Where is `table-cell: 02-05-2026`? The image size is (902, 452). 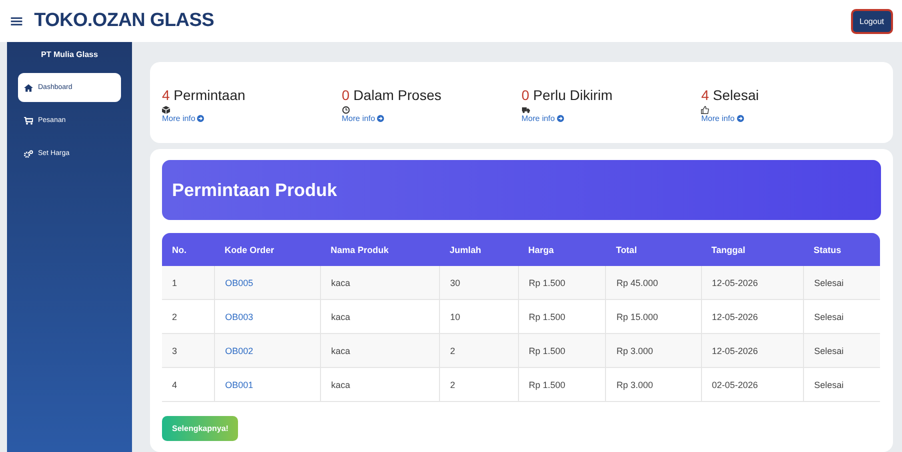 table-cell: 02-05-2026 is located at coordinates (735, 385).